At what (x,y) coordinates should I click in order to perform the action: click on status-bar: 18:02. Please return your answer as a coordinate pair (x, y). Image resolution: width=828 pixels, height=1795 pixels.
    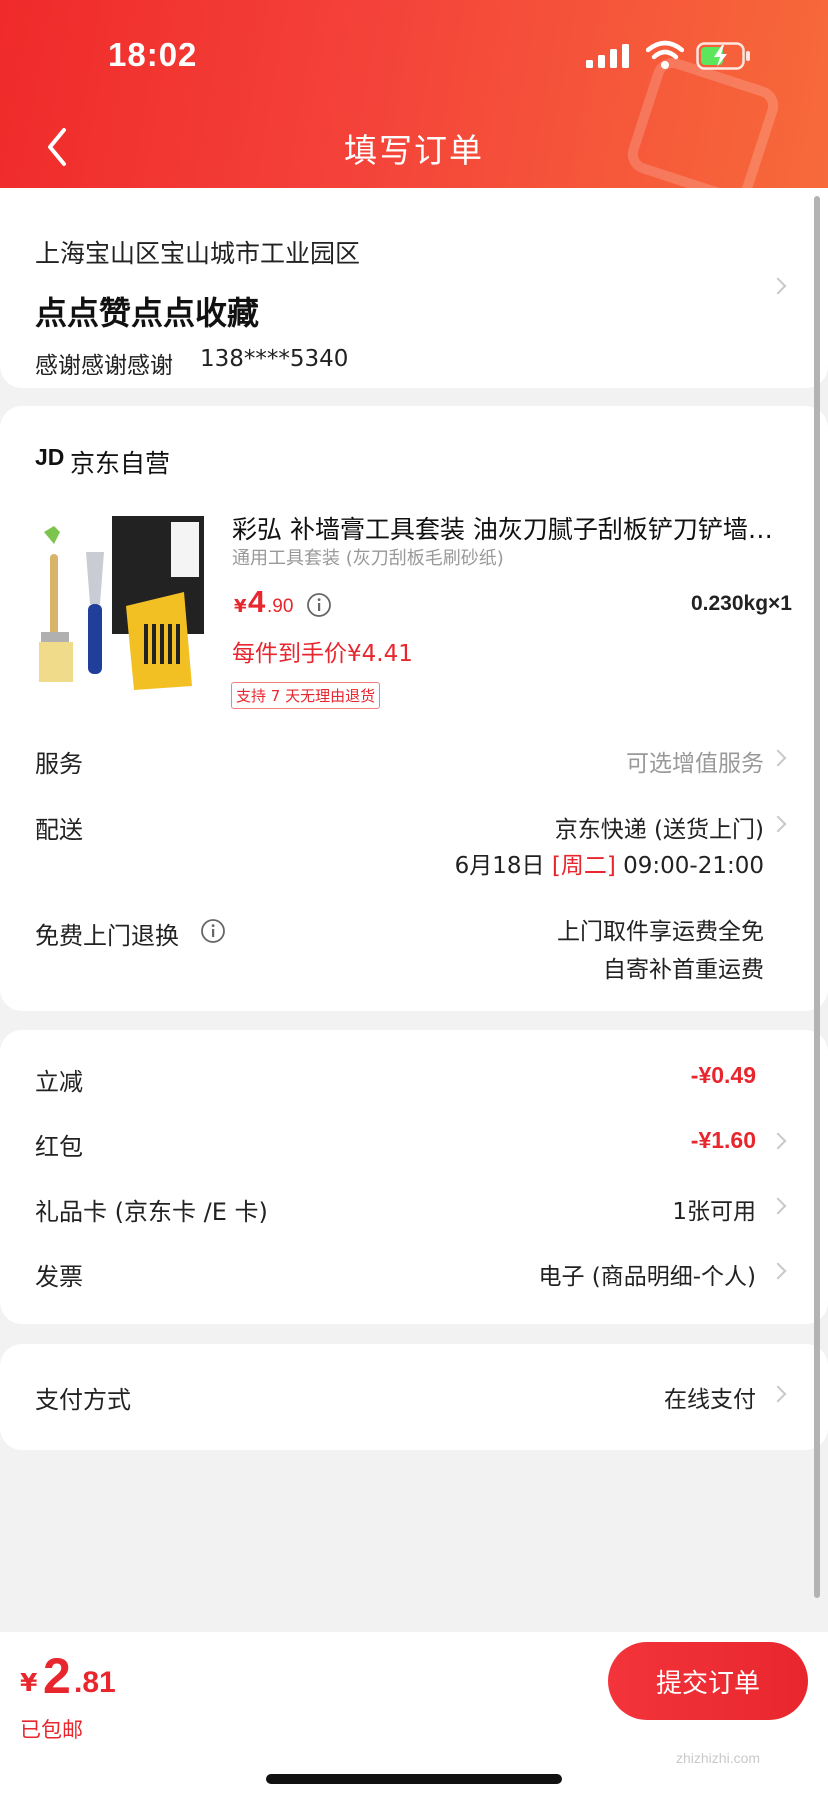
    Looking at the image, I should click on (414, 55).